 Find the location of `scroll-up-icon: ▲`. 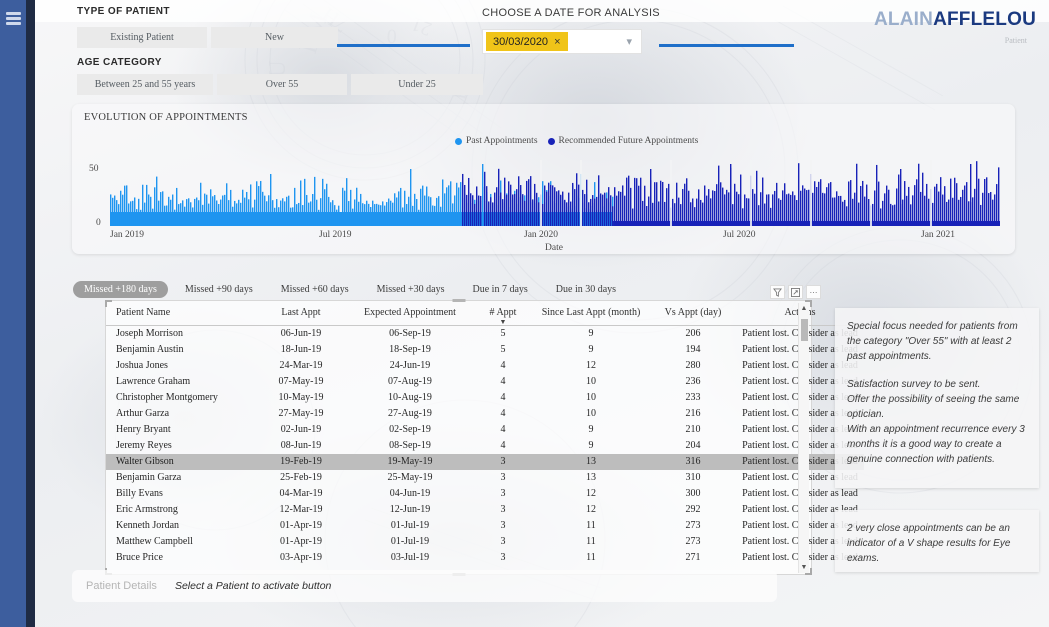

scroll-up-icon: ▲ is located at coordinates (804, 308).